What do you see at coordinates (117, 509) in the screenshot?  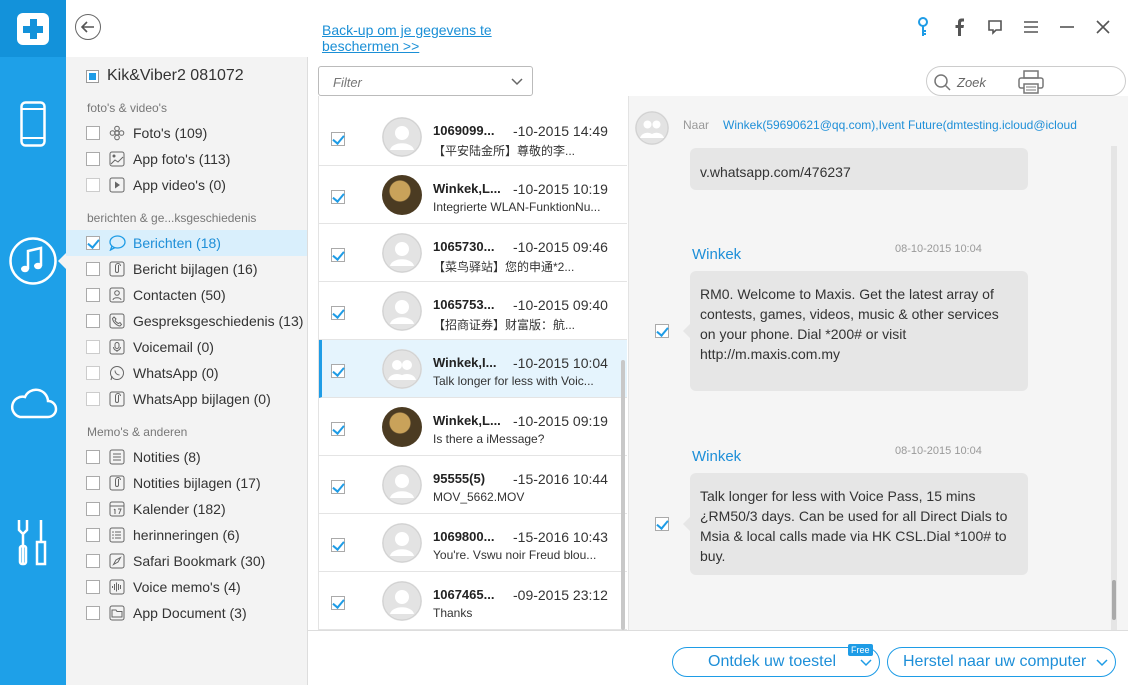 I see `calendar-icon` at bounding box center [117, 509].